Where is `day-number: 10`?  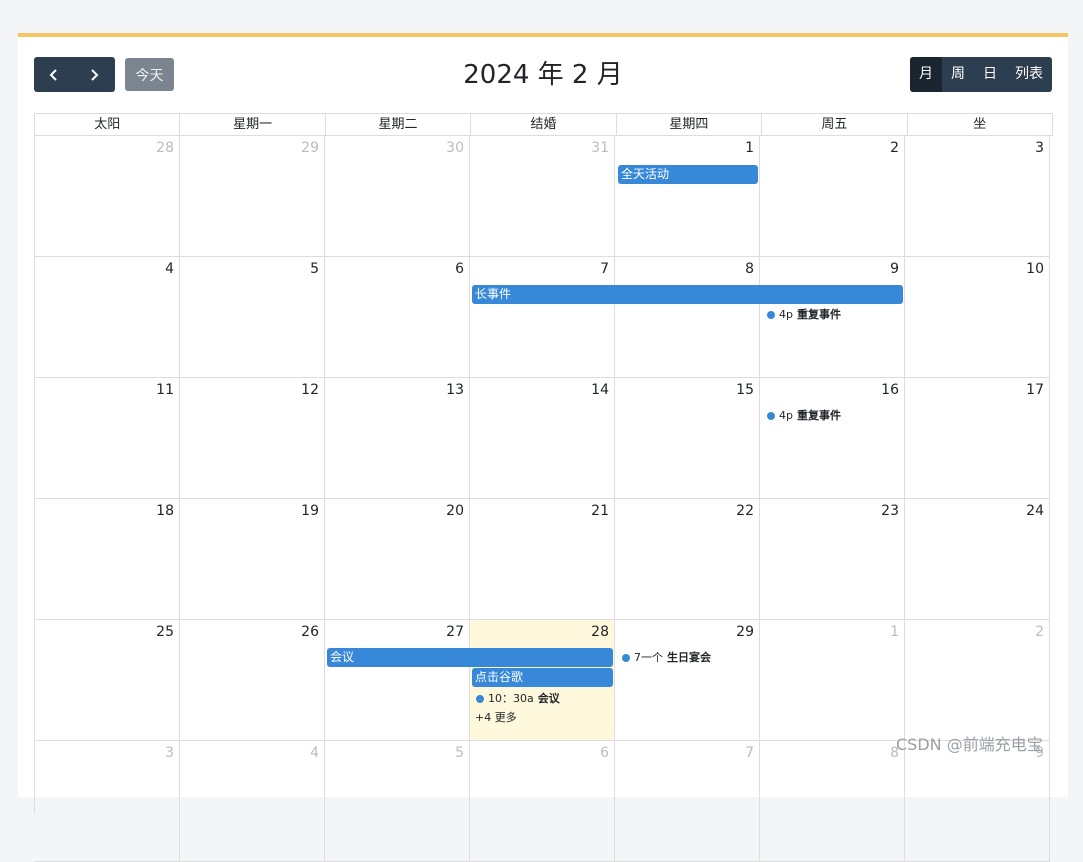 day-number: 10 is located at coordinates (1035, 269).